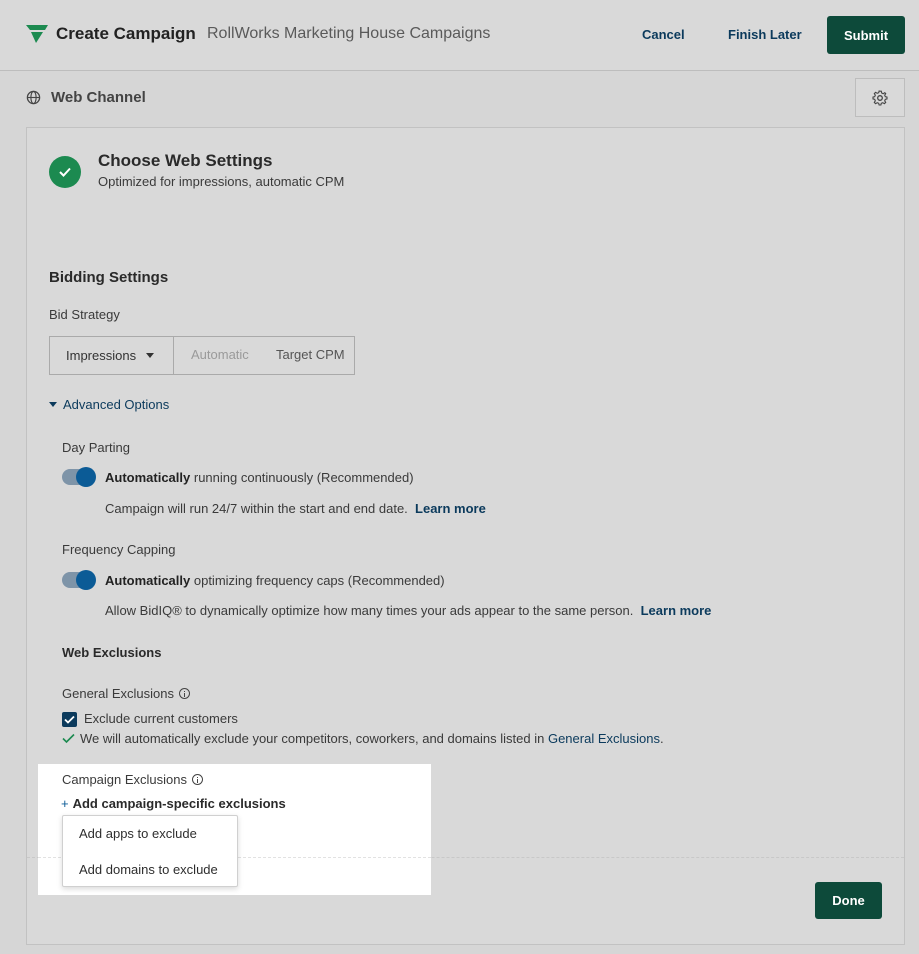 The image size is (919, 954). I want to click on add-campaign-exclusions-label: Add campaign-specific exclusions, so click(179, 803).